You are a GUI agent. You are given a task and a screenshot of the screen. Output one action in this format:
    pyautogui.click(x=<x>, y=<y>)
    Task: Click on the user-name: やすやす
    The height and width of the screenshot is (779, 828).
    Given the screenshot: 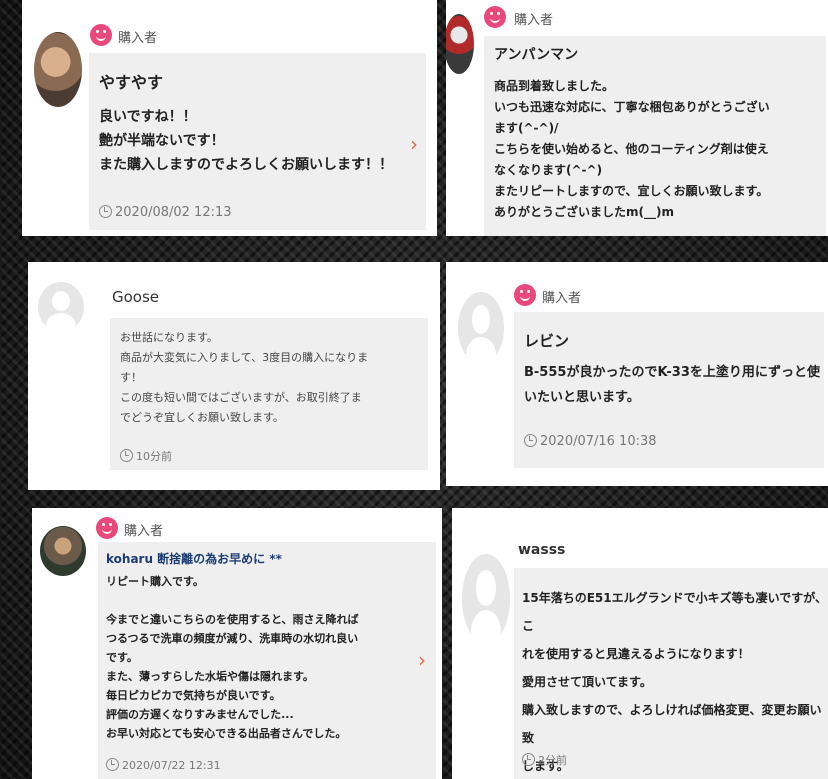 What is the action you would take?
    pyautogui.click(x=131, y=82)
    